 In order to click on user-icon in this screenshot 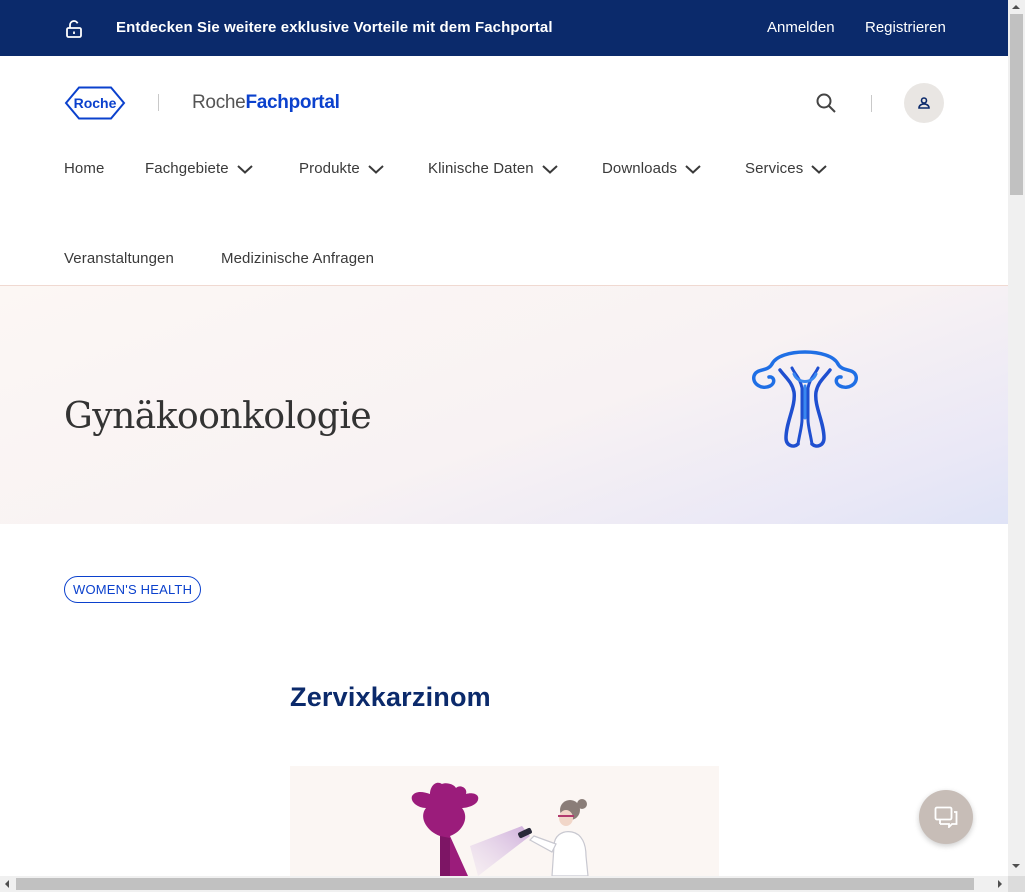, I will do `click(924, 103)`.